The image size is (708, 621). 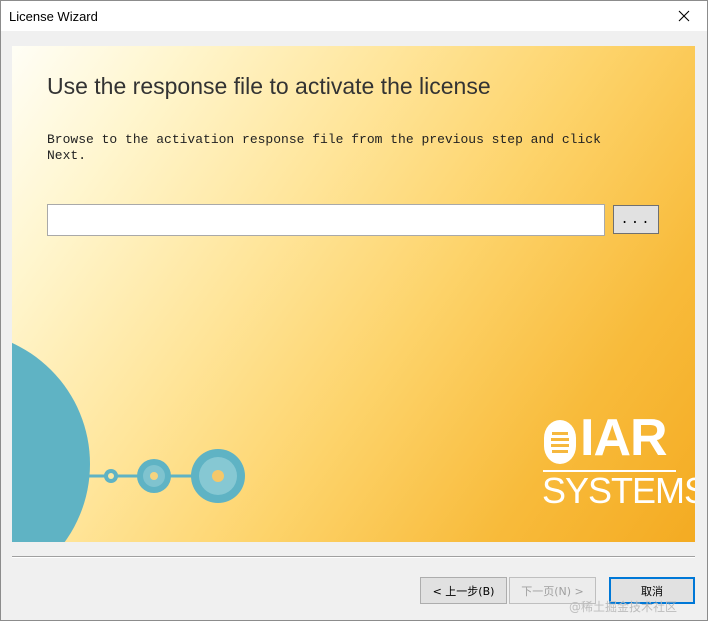 I want to click on iar-logo-mark-icon, so click(x=560, y=442).